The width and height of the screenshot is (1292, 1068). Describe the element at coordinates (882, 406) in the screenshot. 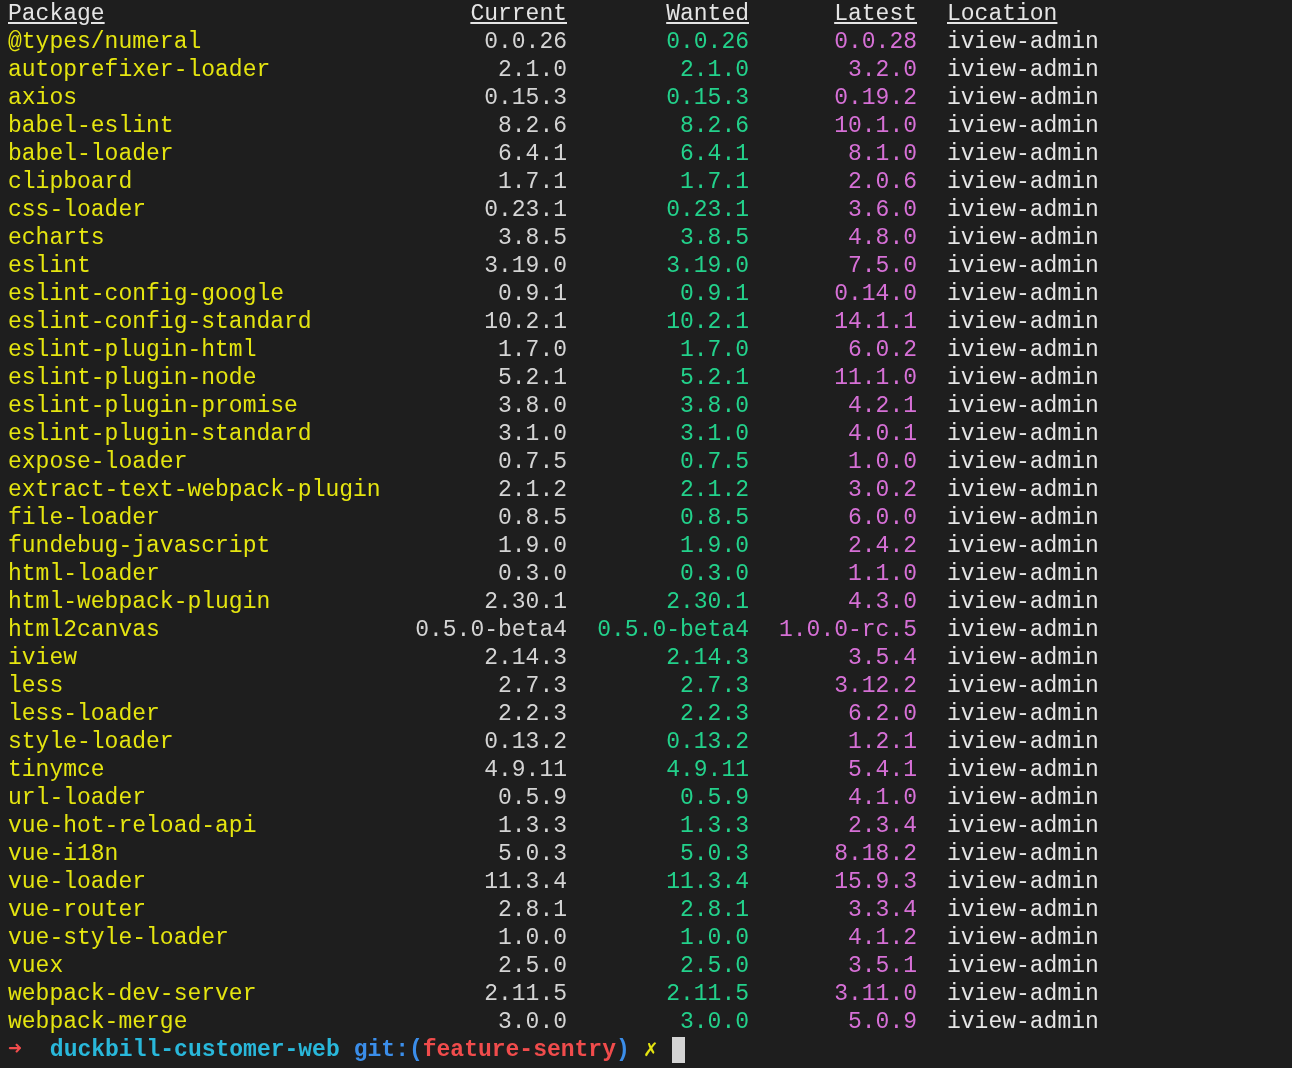

I see `table-cell: 4.2.1` at that location.